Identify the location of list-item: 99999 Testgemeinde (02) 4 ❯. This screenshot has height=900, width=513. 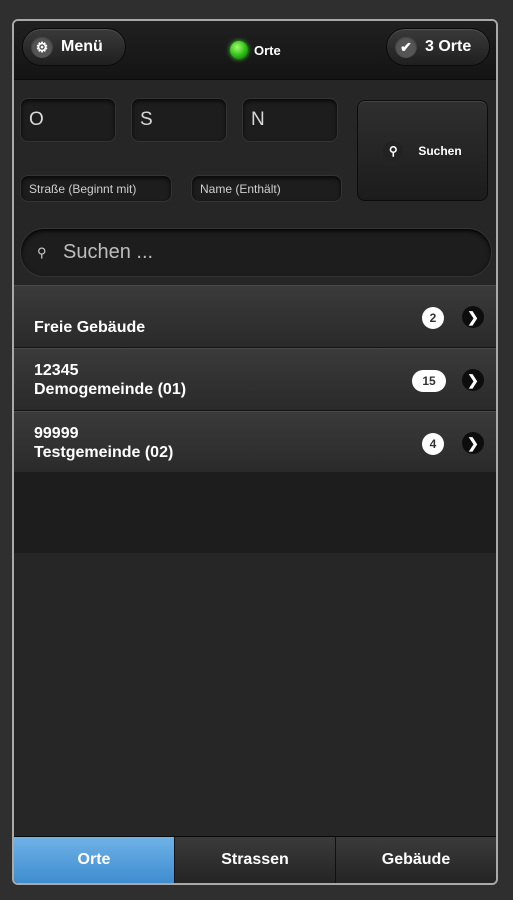
(255, 442).